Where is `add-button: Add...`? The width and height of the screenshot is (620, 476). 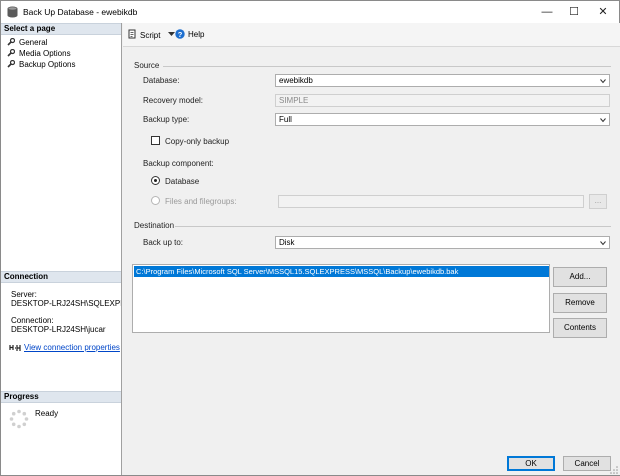 add-button: Add... is located at coordinates (580, 277).